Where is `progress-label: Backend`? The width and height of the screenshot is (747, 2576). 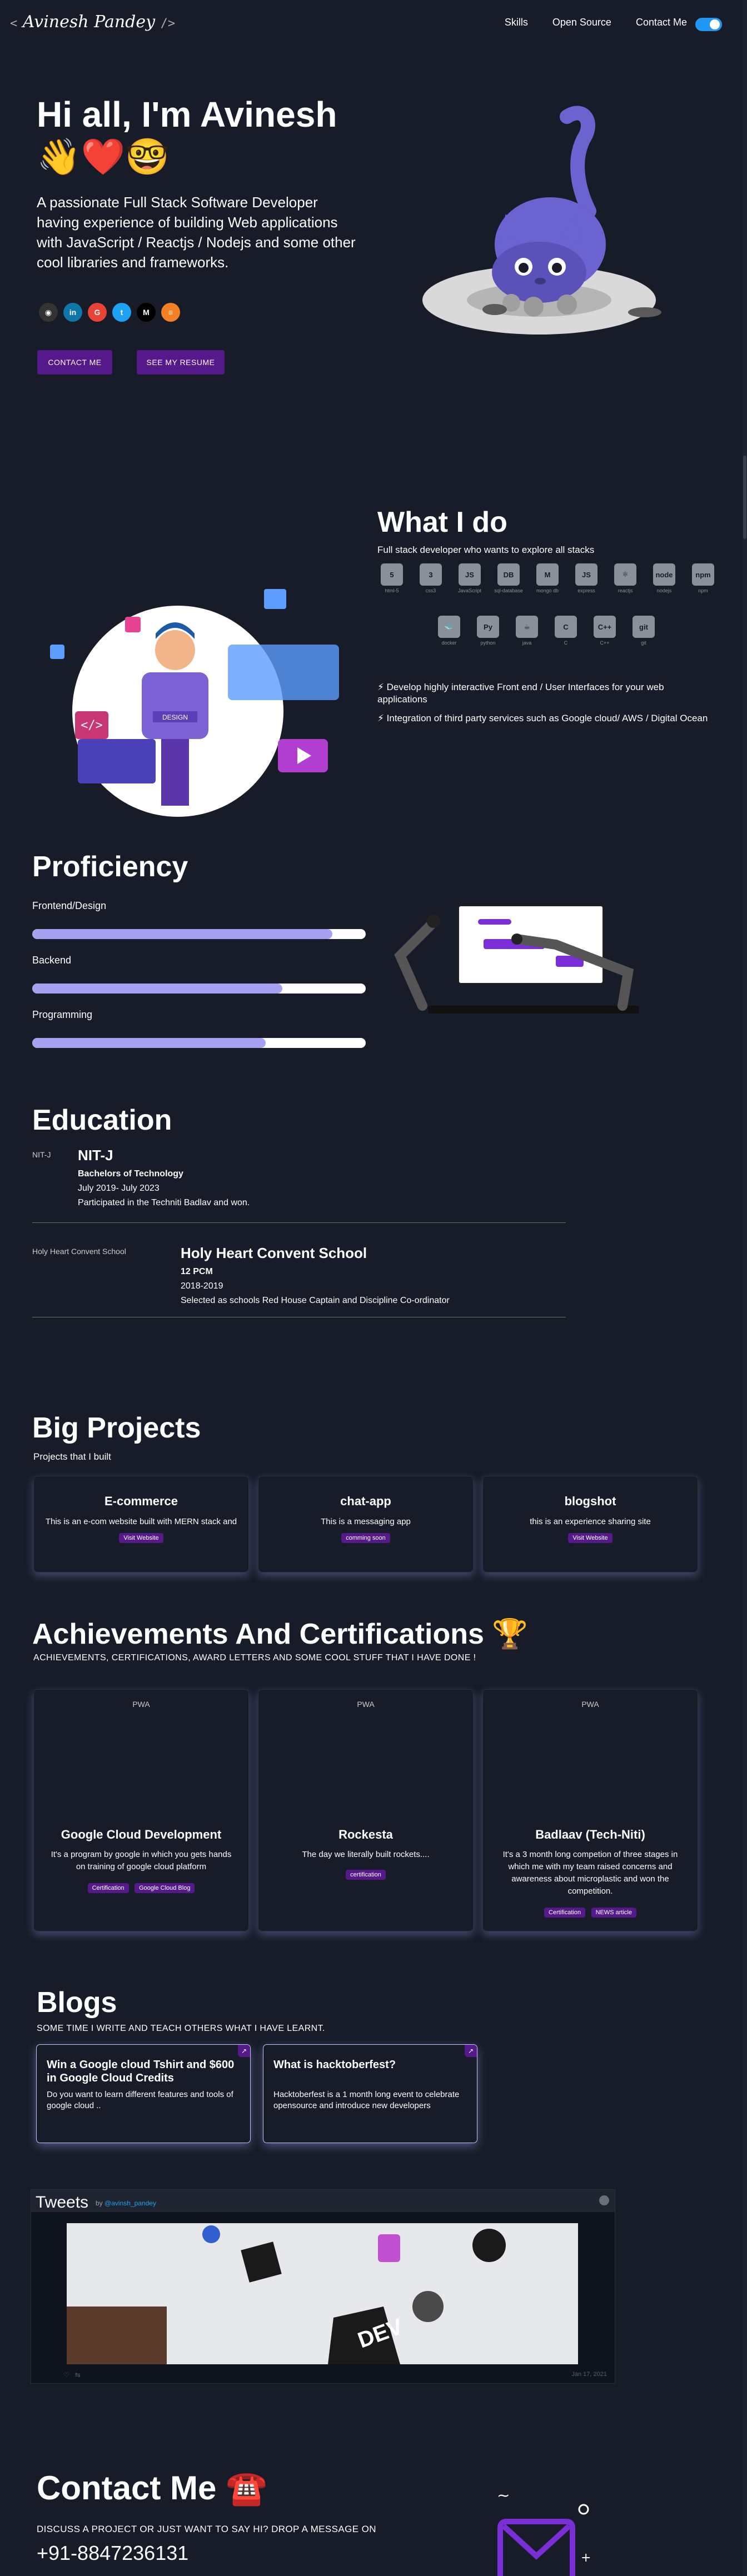
progress-label: Backend is located at coordinates (52, 960).